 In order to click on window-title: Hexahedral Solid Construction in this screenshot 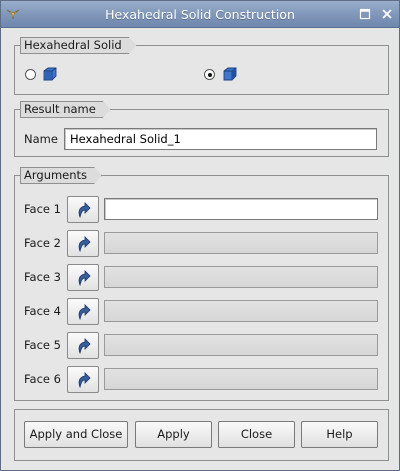, I will do `click(200, 14)`.